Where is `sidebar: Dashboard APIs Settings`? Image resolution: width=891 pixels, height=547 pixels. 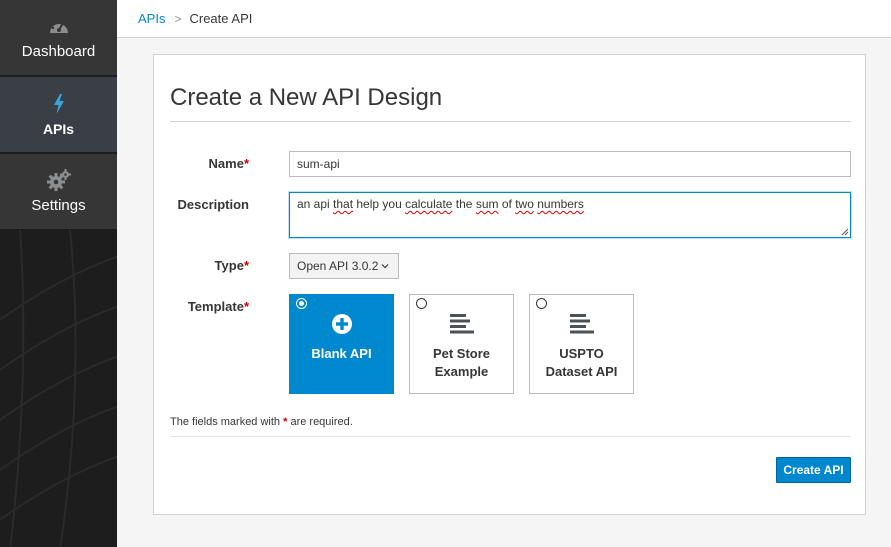 sidebar: Dashboard APIs Settings is located at coordinates (58, 273).